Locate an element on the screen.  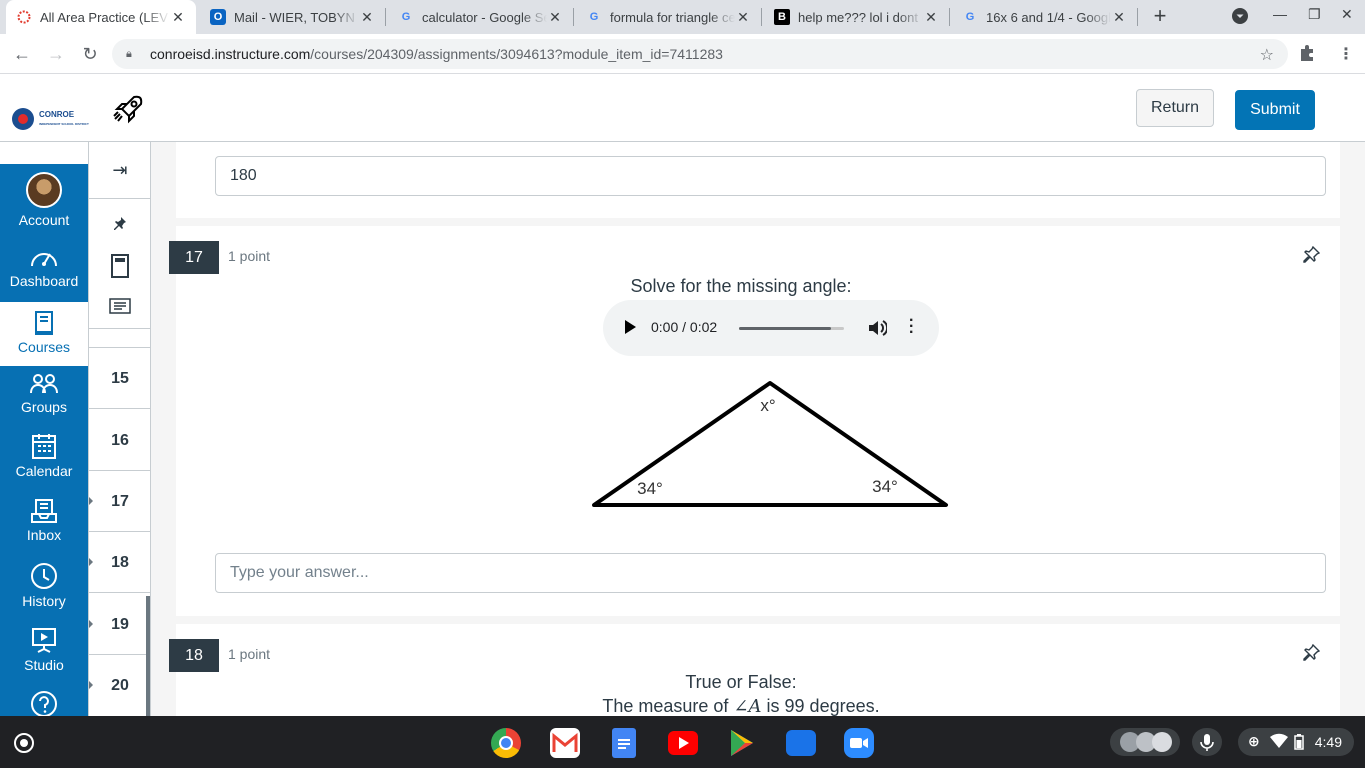
launcher-icon is located at coordinates (24, 743).